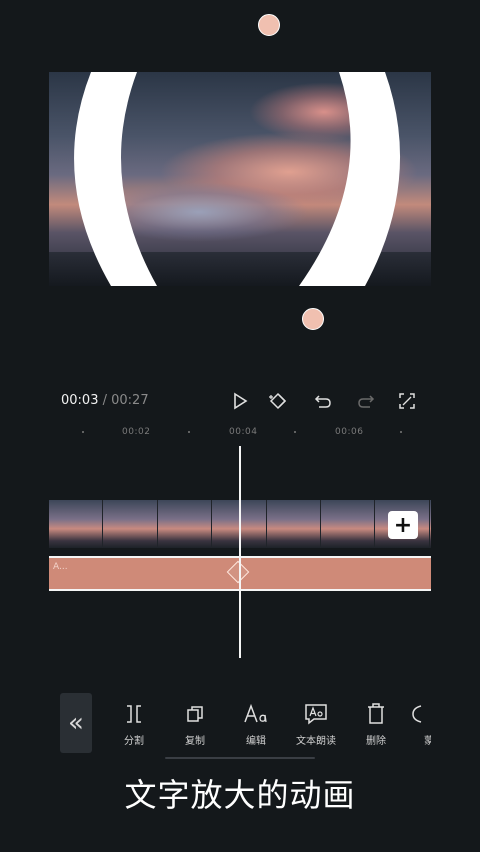 The height and width of the screenshot is (852, 480). I want to click on more-icon, so click(417, 714).